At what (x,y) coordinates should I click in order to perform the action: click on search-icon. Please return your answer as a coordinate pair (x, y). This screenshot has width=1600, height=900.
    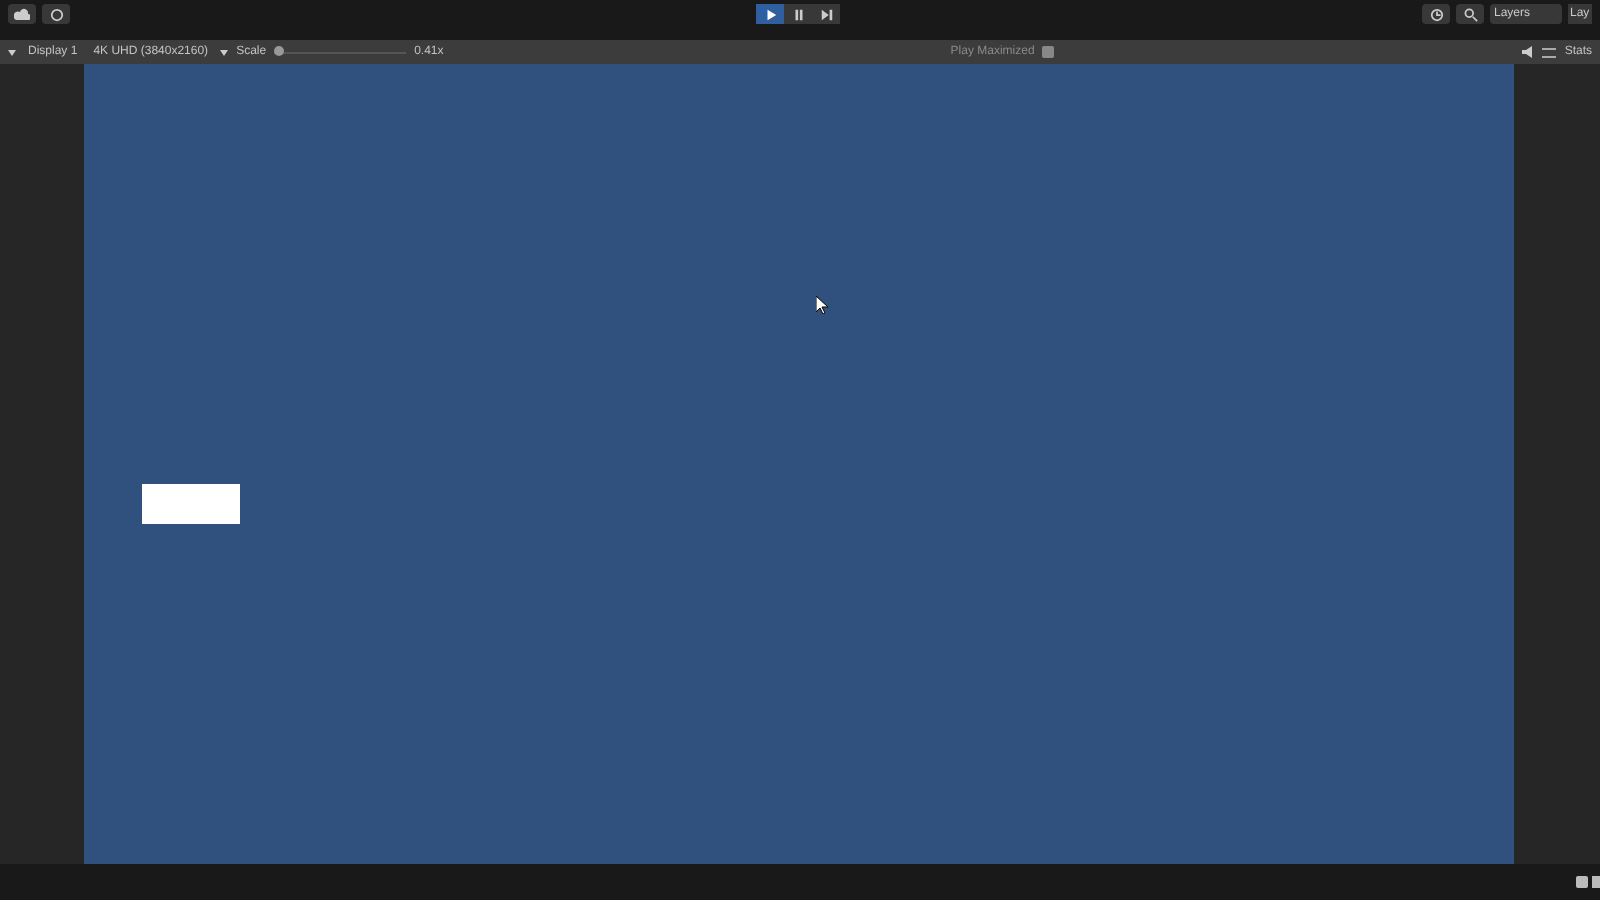
    Looking at the image, I should click on (1470, 14).